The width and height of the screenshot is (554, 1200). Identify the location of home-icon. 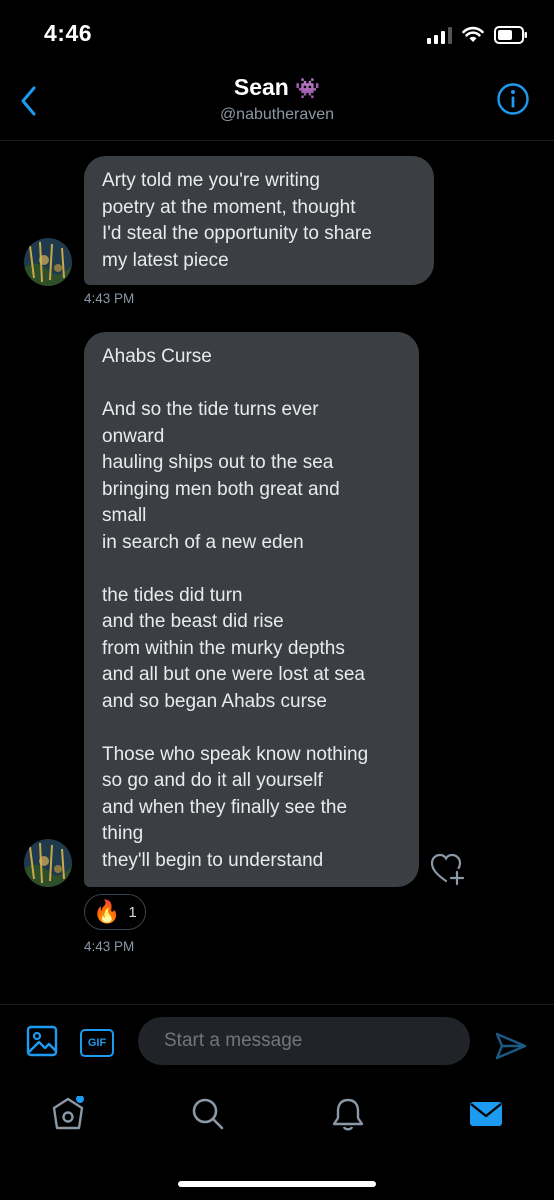
(68, 1114).